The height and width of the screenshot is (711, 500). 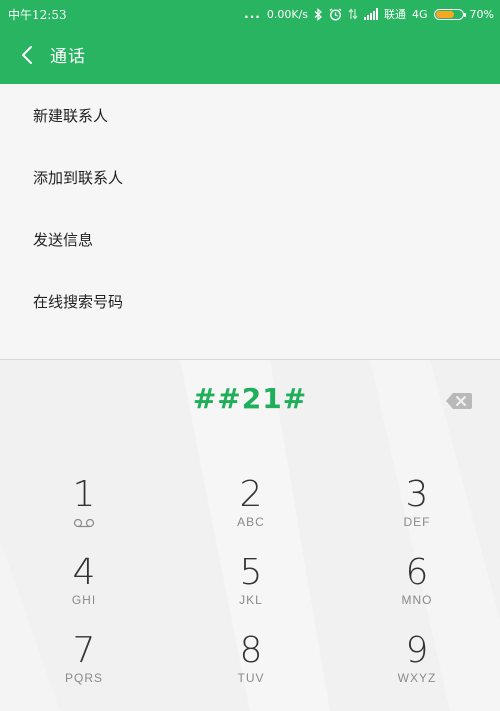 I want to click on key-digit: 7, so click(x=84, y=650).